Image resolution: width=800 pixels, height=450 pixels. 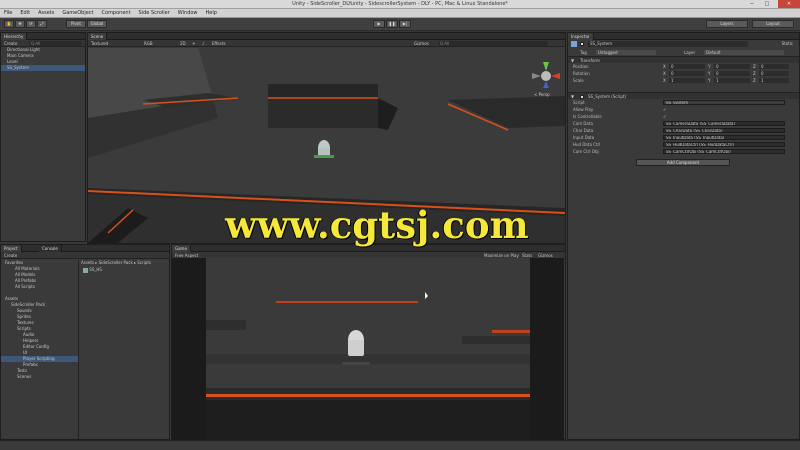 What do you see at coordinates (664, 109) in the screenshot?
I see `allow-play-checkbox: ✓` at bounding box center [664, 109].